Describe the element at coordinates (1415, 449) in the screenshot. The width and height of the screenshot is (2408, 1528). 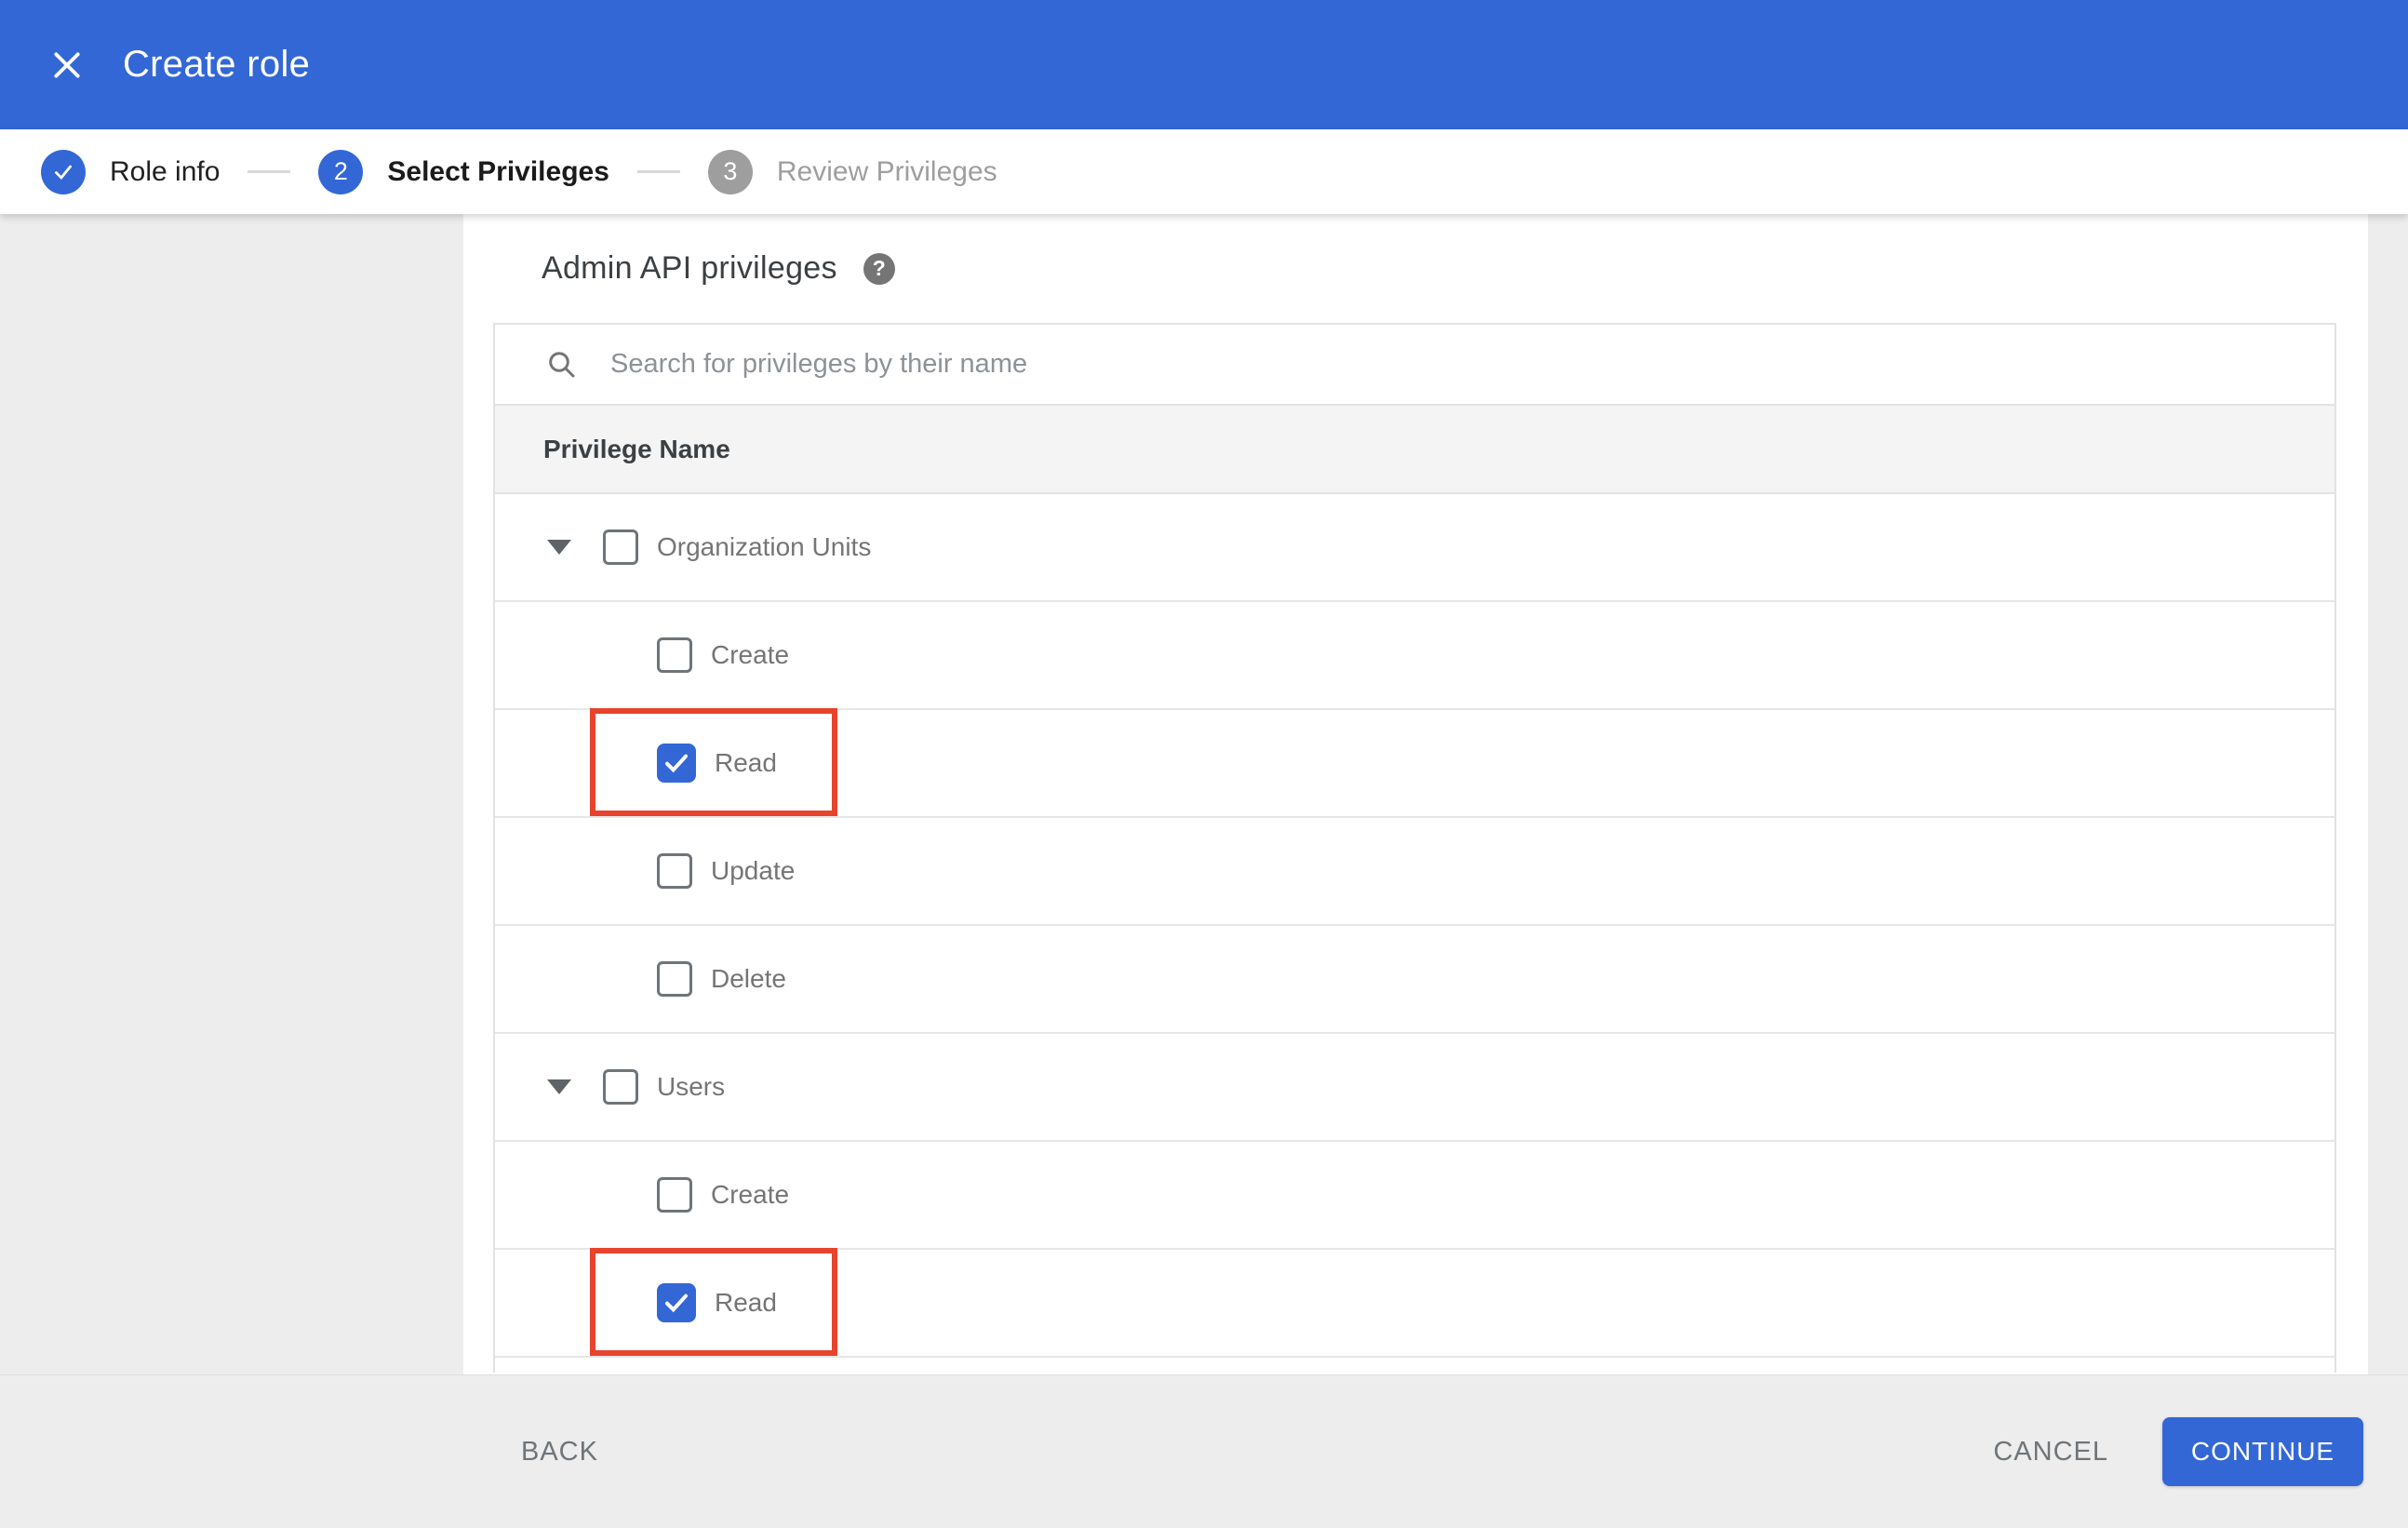
I see `table-header: Privilege Name` at that location.